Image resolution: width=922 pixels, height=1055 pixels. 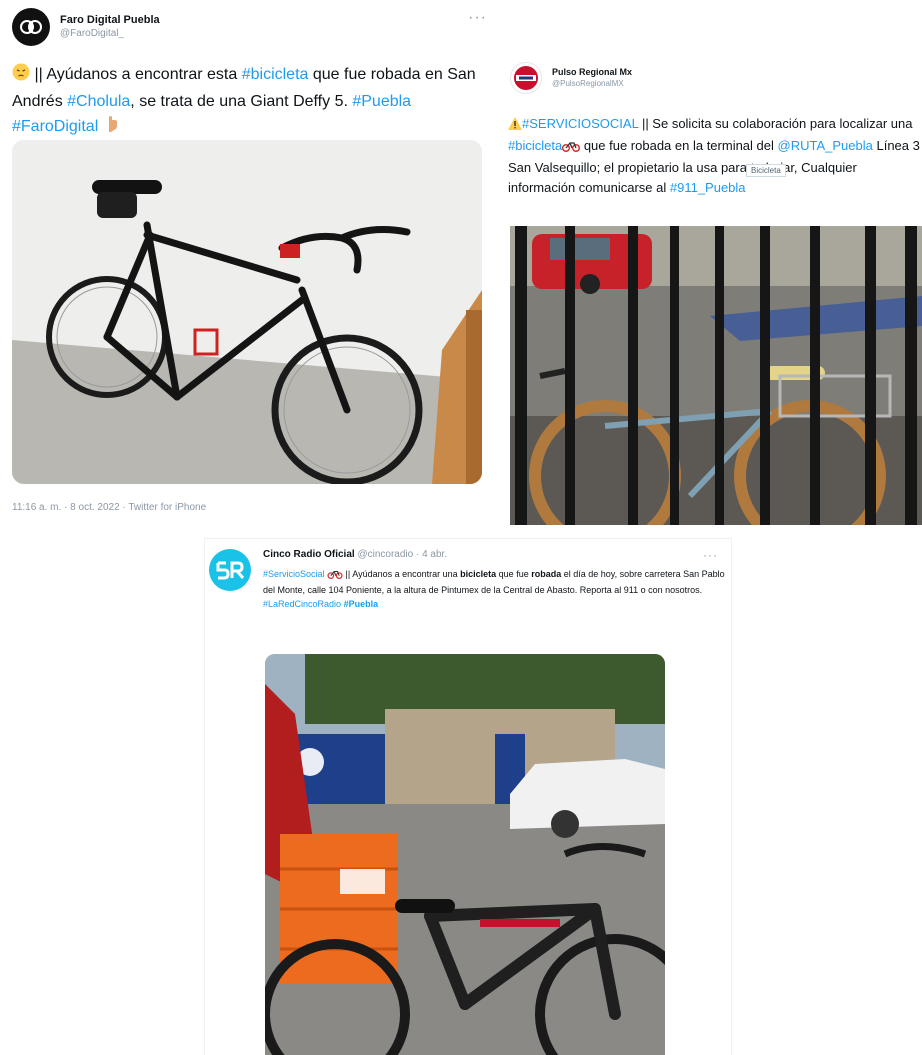 I want to click on pulso-logo-icon, so click(x=526, y=78).